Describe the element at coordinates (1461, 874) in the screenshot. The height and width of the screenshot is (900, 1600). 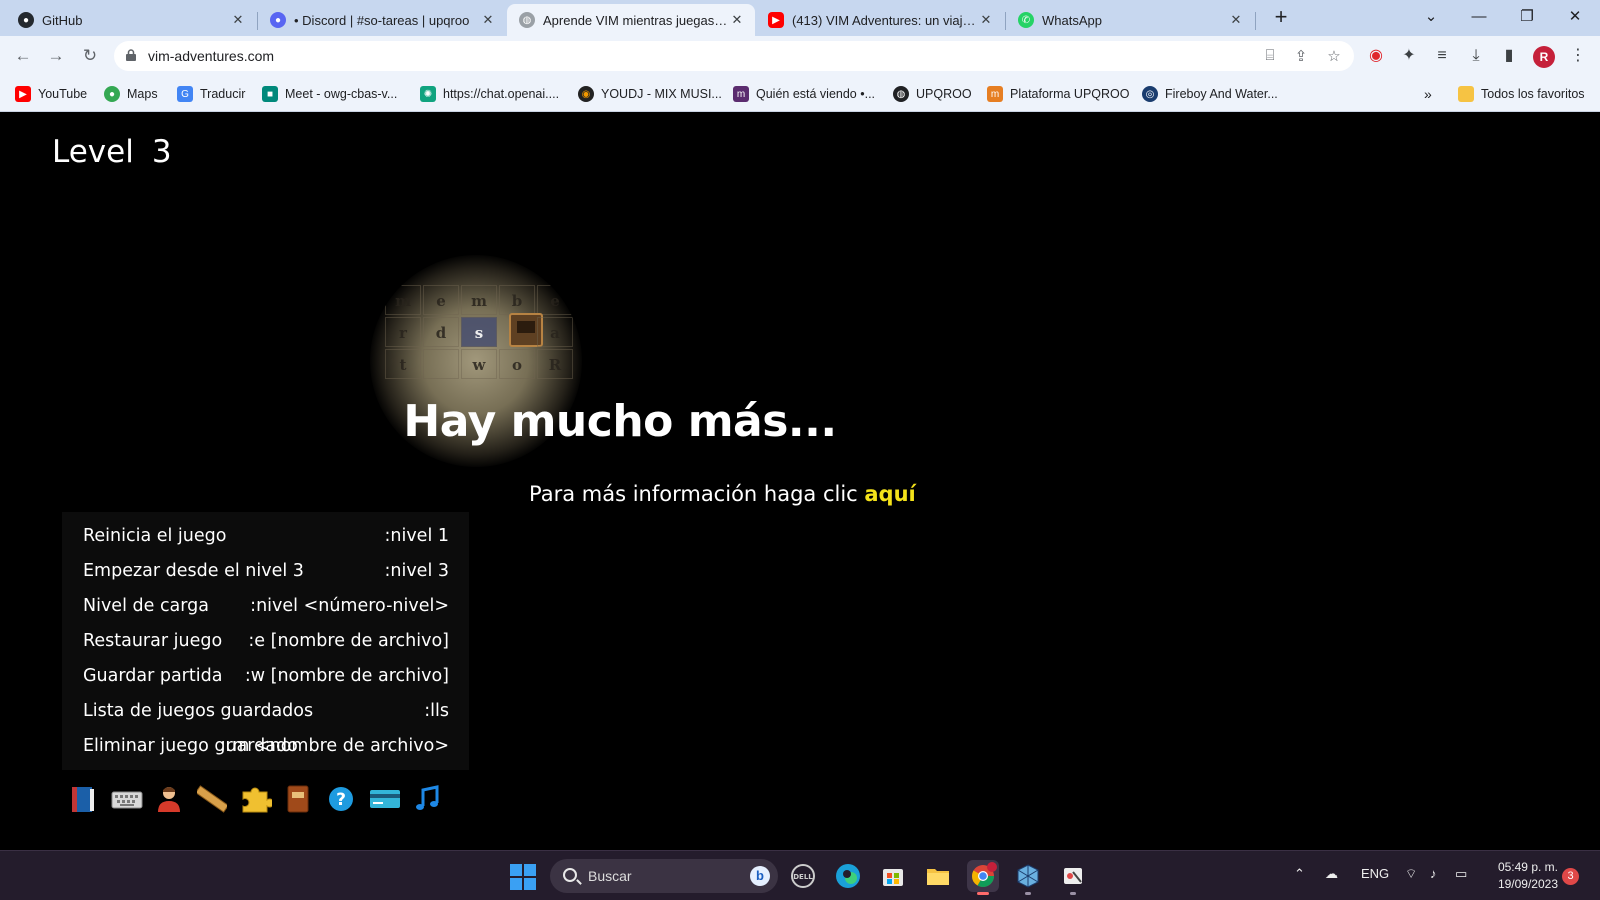
I see `battery-icon: ▭` at that location.